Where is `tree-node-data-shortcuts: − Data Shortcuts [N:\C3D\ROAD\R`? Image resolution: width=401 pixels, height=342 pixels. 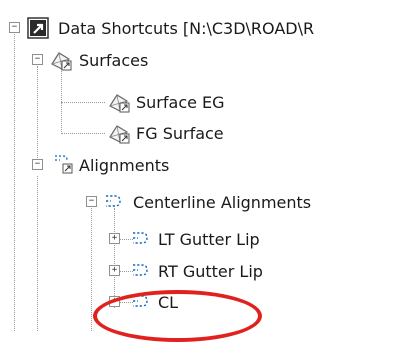 tree-node-data-shortcuts: − Data Shortcuts [N:\C3D\ROAD\R is located at coordinates (200, 28).